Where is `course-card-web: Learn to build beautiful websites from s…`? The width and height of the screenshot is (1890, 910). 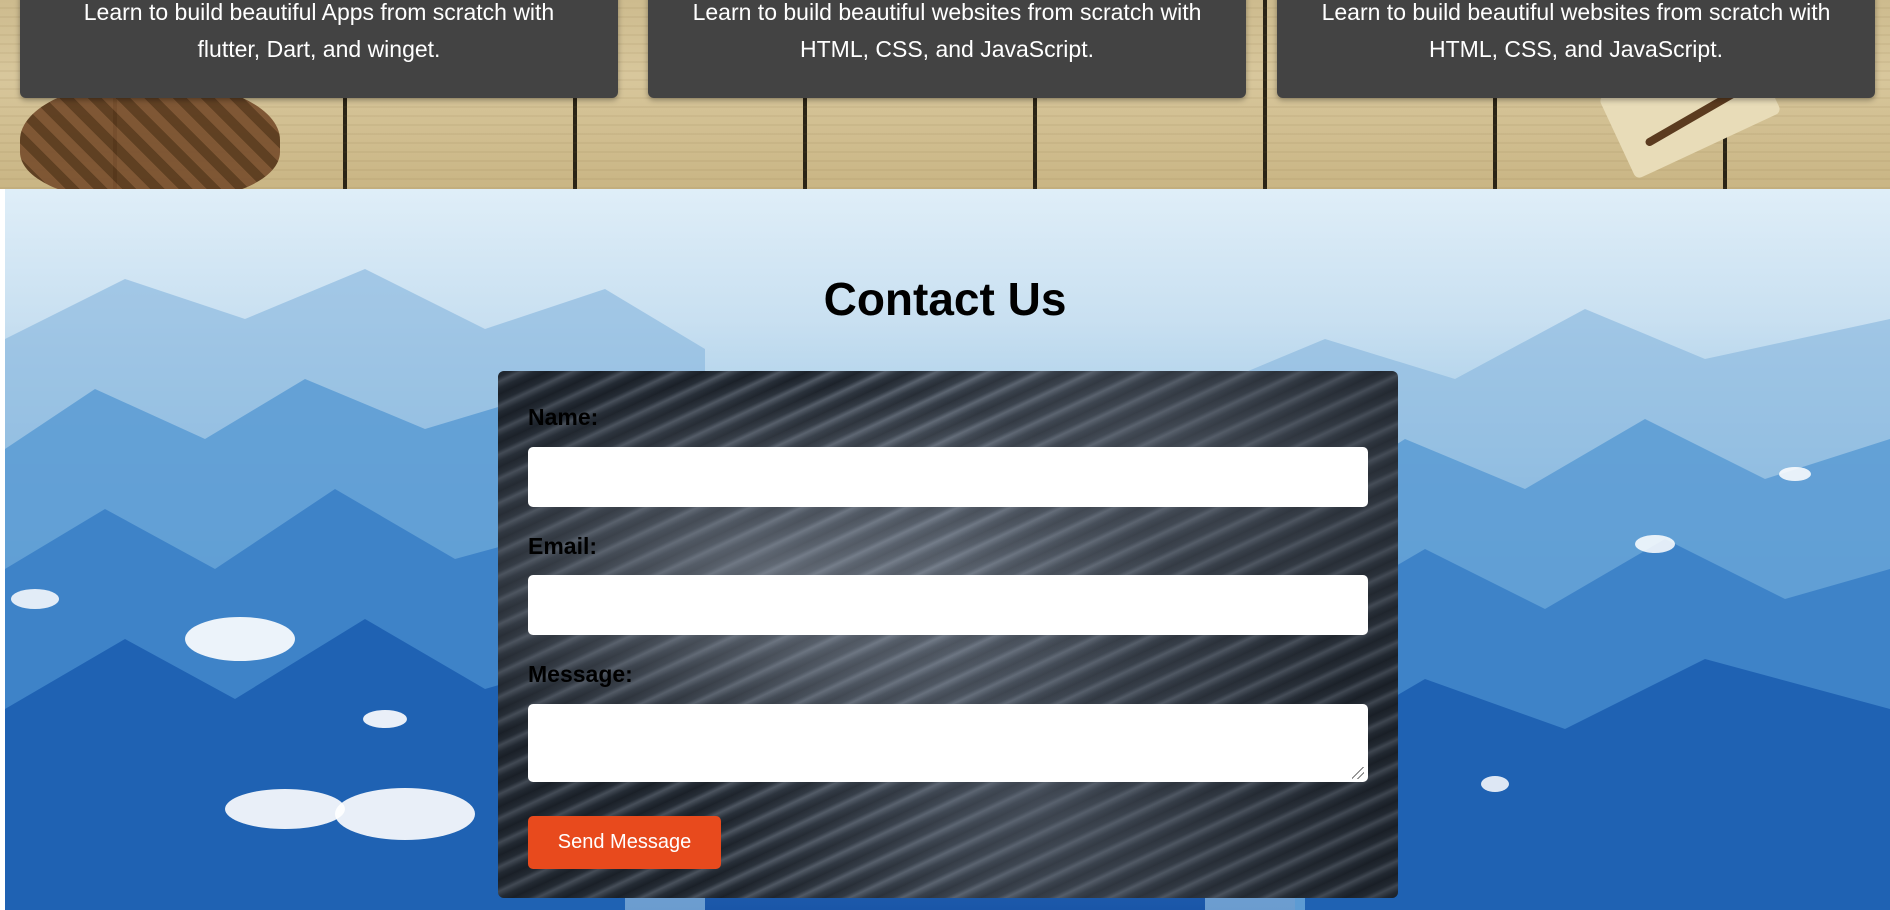 course-card-web: Learn to build beautiful websites from s… is located at coordinates (947, 49).